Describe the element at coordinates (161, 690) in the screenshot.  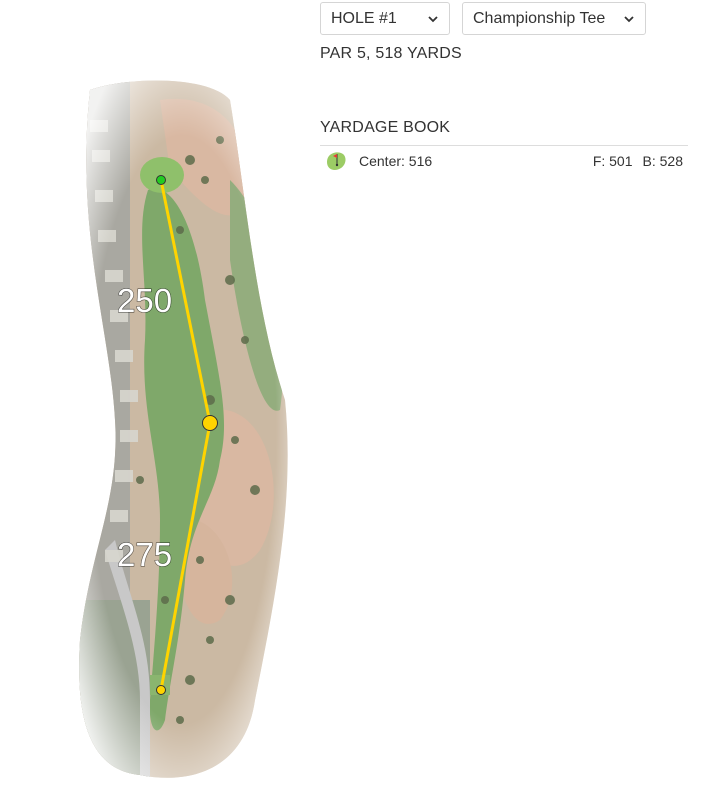
I see `tee-marker` at that location.